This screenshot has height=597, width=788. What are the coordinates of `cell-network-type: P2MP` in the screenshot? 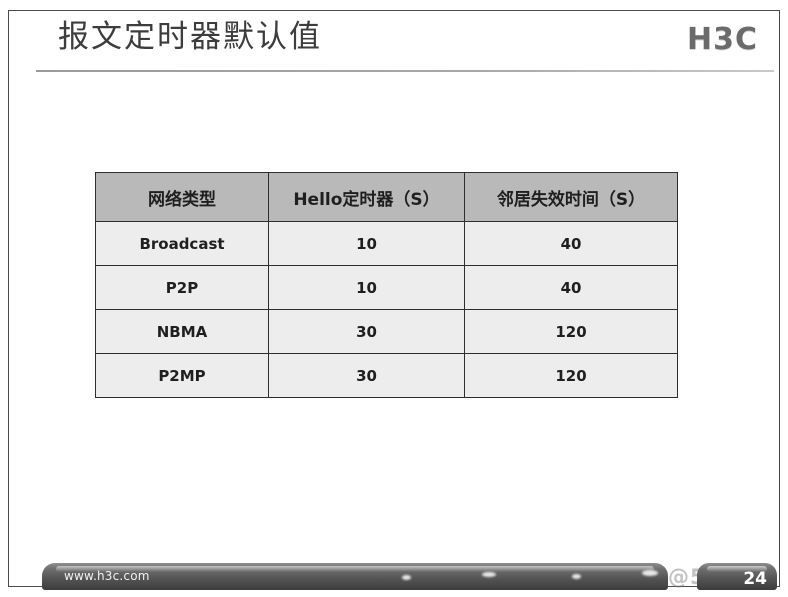 It's located at (182, 375).